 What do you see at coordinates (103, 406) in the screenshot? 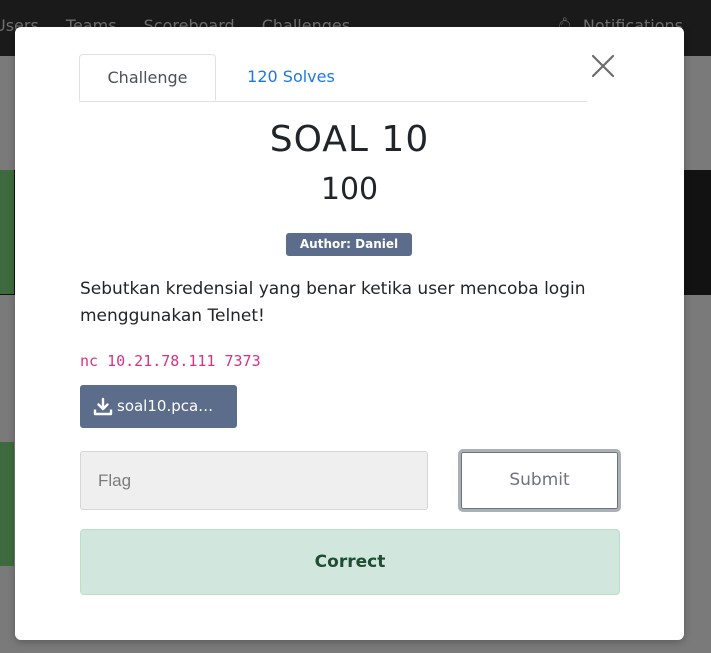
I see `download-icon` at bounding box center [103, 406].